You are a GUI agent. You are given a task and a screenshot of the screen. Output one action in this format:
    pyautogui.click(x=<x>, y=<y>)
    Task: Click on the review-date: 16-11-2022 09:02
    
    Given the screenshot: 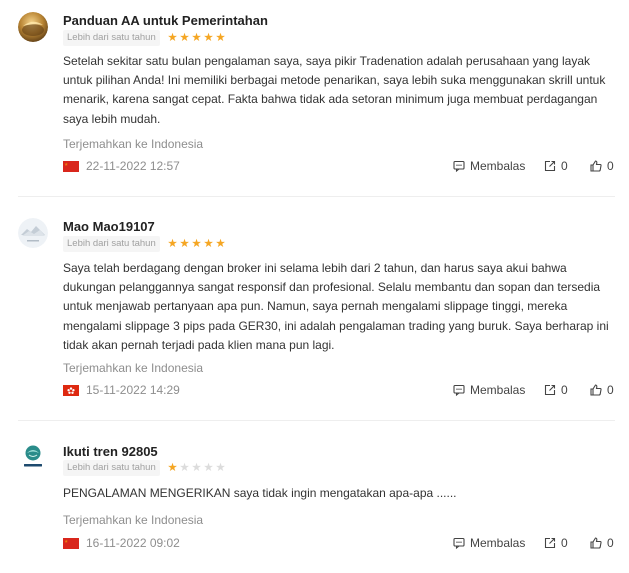 What is the action you would take?
    pyautogui.click(x=133, y=543)
    